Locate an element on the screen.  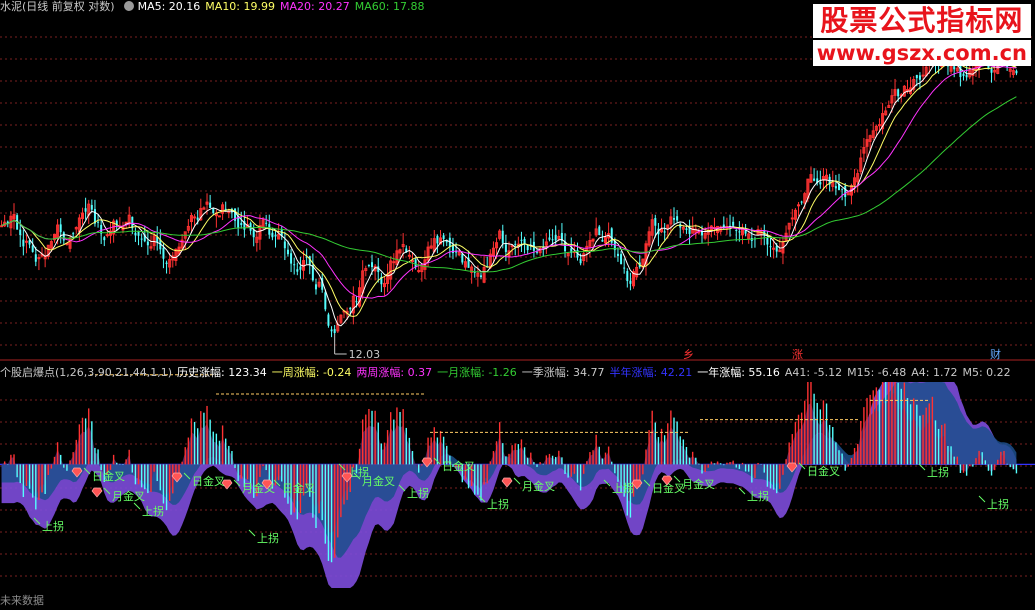
security-title: 水泥(日线 前复权 对数) is located at coordinates (57, 6).